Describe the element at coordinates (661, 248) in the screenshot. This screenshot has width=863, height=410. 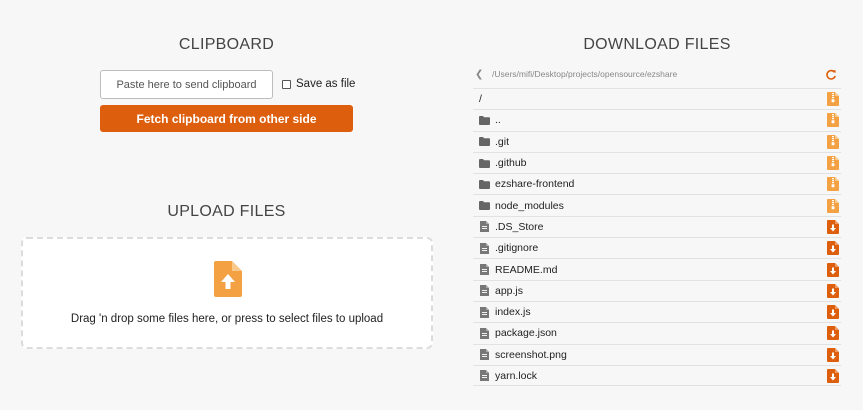
I see `file-name: .gitignore` at that location.